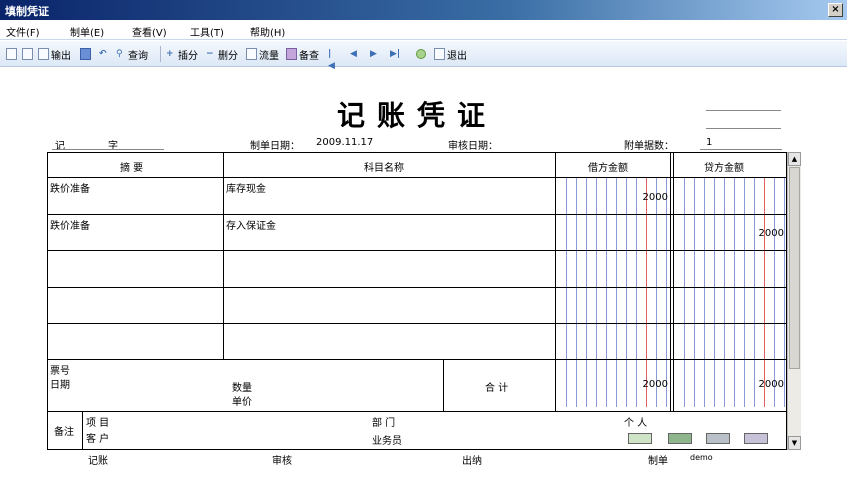 This screenshot has width=847, height=477. Describe the element at coordinates (384, 423) in the screenshot. I see `department-label: 部 门` at that location.